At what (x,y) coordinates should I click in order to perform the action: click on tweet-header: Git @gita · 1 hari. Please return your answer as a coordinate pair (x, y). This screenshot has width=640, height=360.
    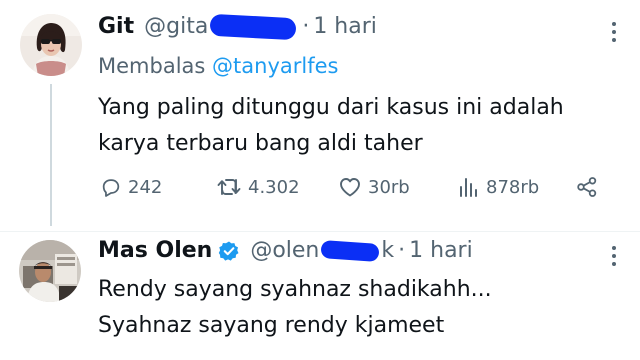
    Looking at the image, I should click on (237, 26).